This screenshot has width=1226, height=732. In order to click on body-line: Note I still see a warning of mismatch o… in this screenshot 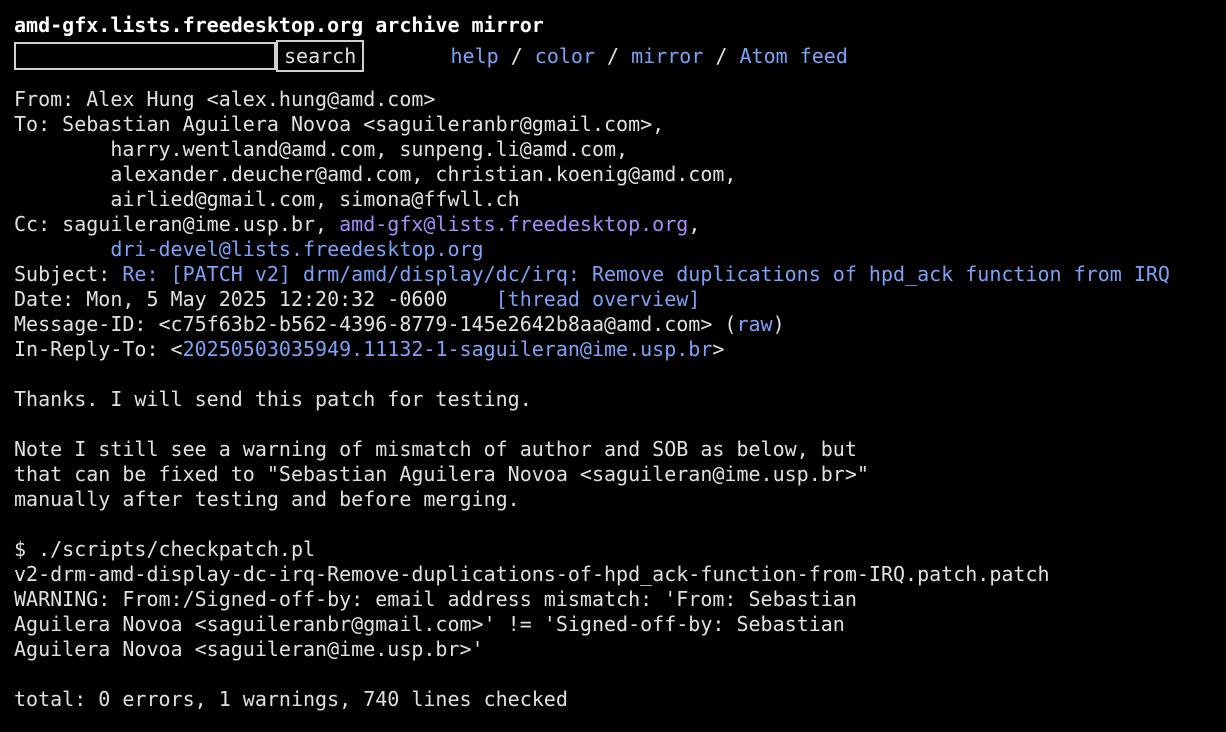, I will do `click(435, 449)`.